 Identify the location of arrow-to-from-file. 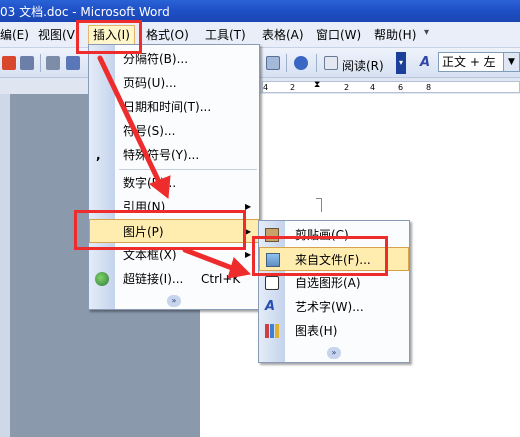
(208, 259).